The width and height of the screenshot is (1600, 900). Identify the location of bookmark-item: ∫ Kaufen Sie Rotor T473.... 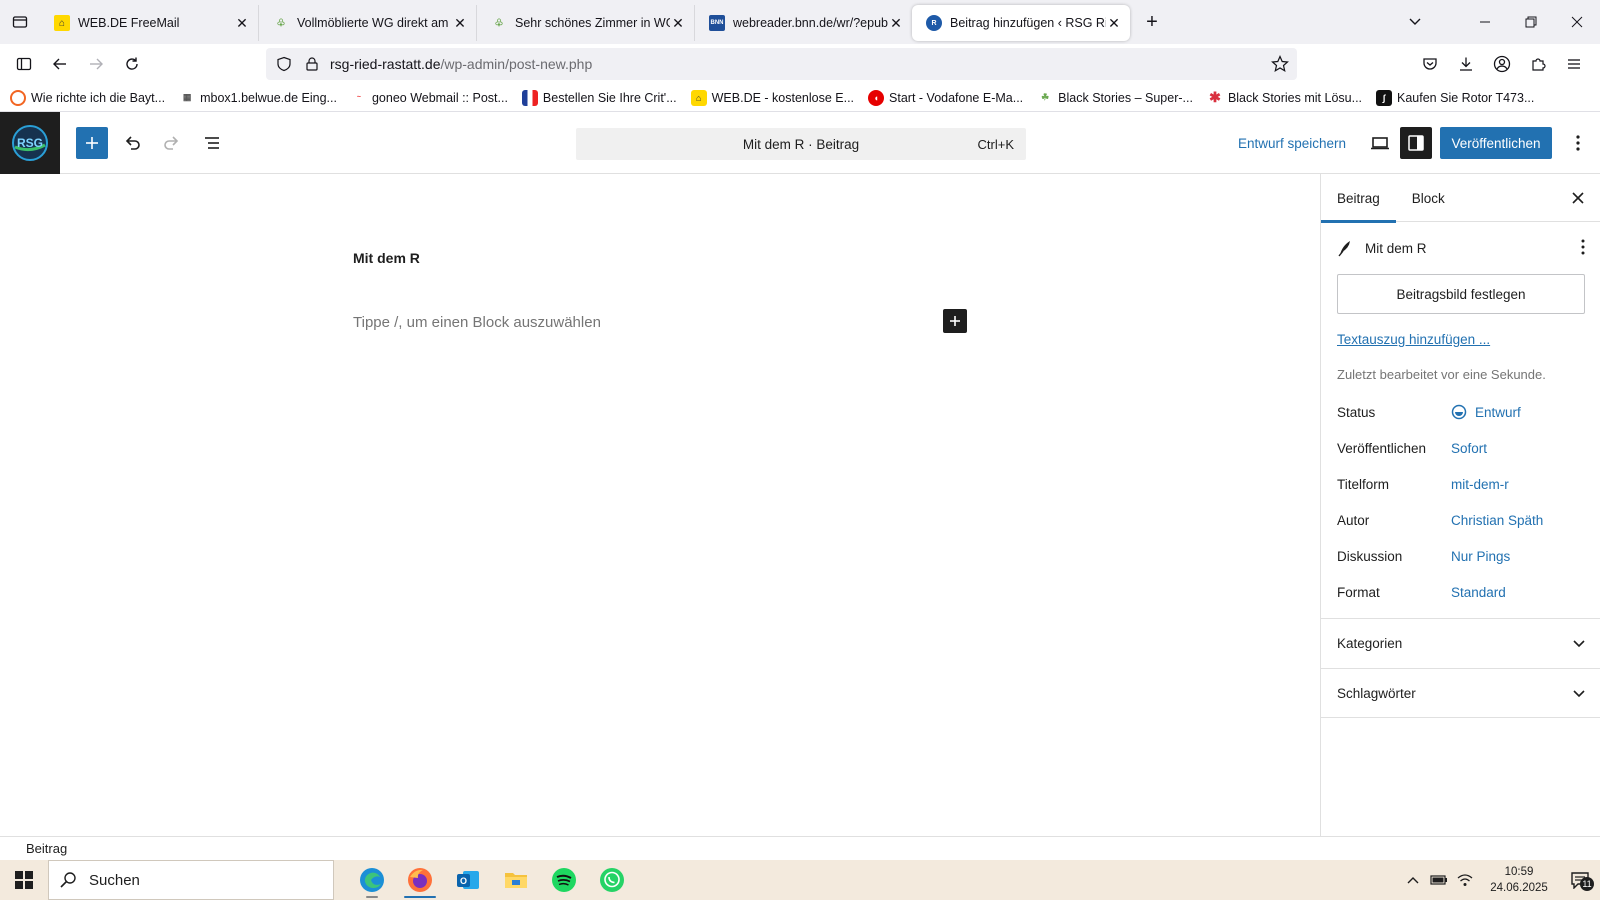
(1455, 97).